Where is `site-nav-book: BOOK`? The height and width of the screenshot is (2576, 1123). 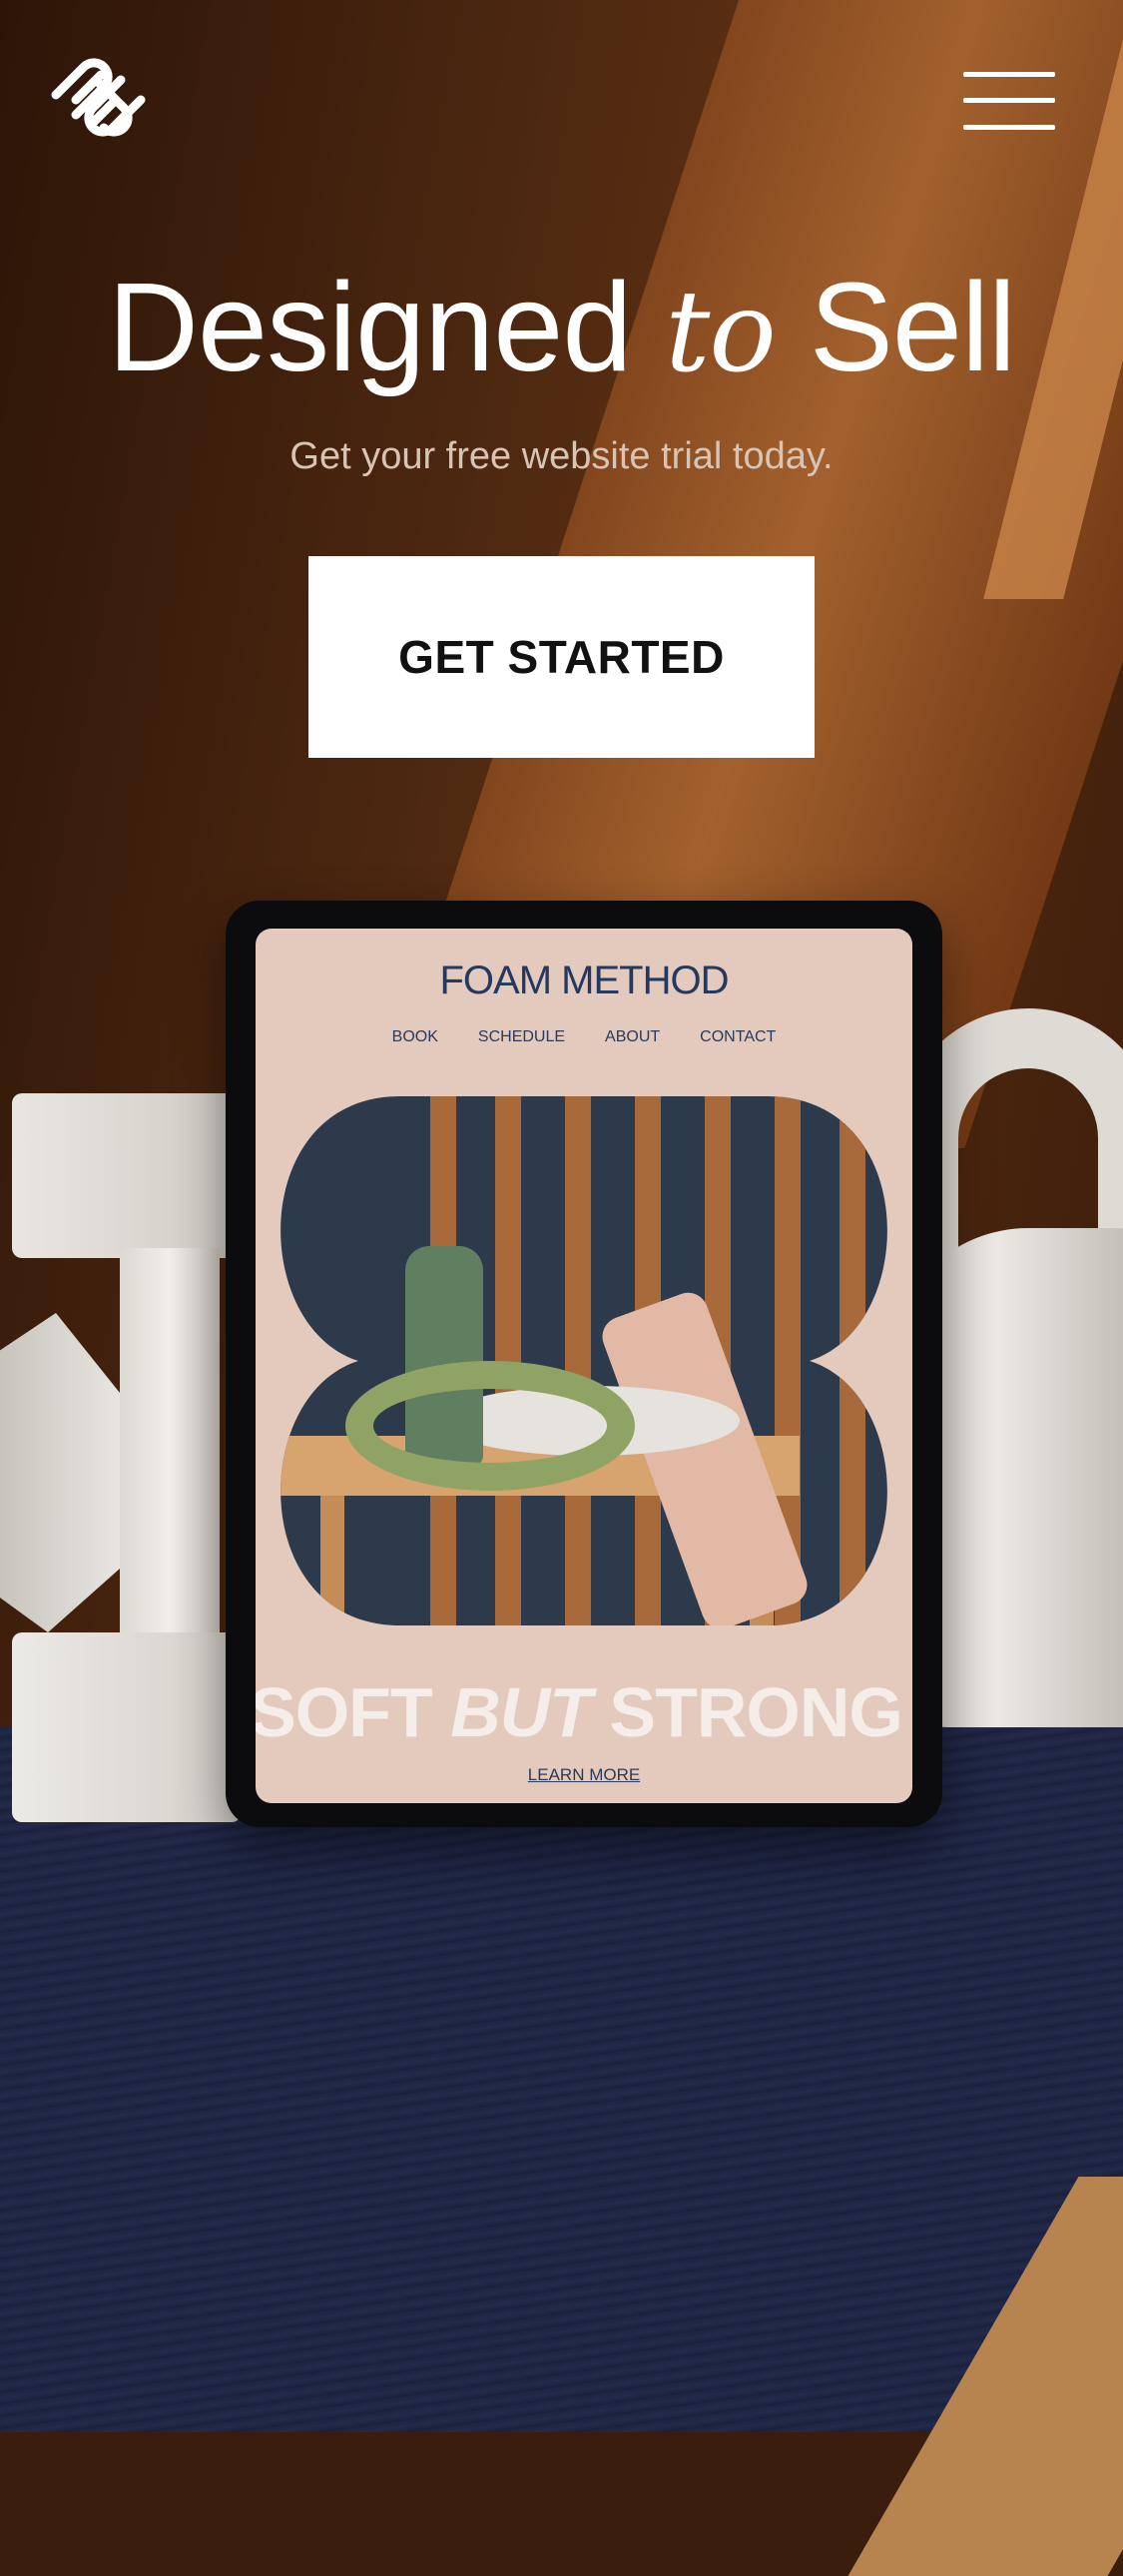
site-nav-book: BOOK is located at coordinates (415, 1037).